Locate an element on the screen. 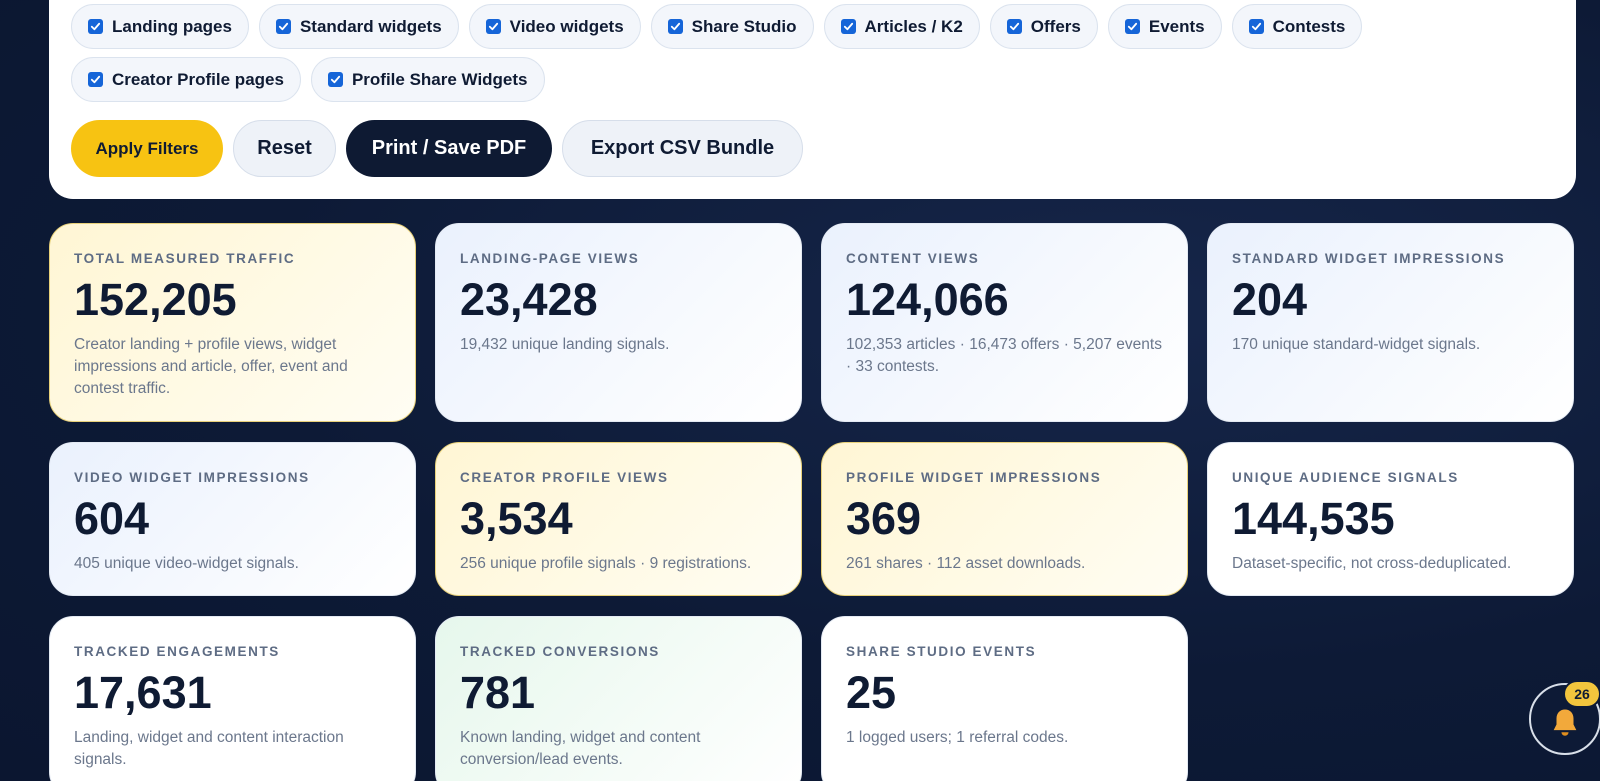 The height and width of the screenshot is (781, 1600). print-save-pdf-button: Print / Save PDF is located at coordinates (449, 148).